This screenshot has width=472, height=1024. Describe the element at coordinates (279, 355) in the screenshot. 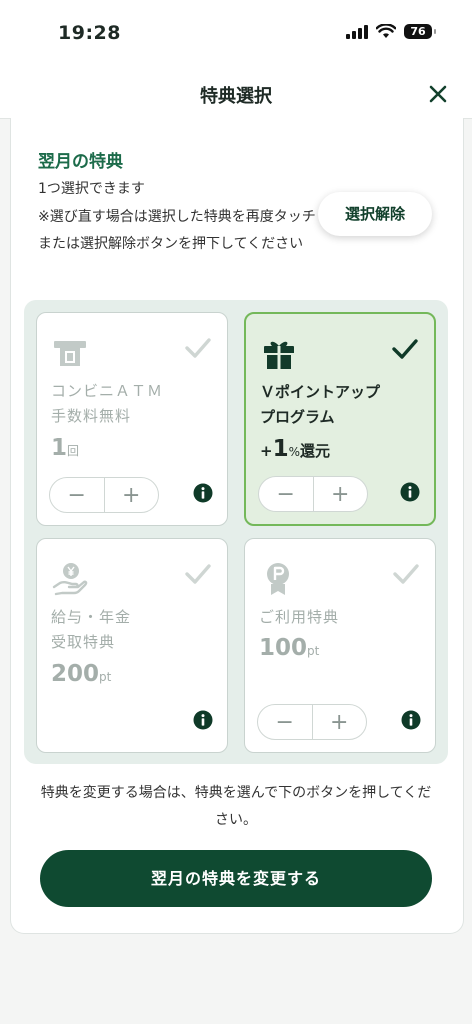

I see `gift-icon` at that location.